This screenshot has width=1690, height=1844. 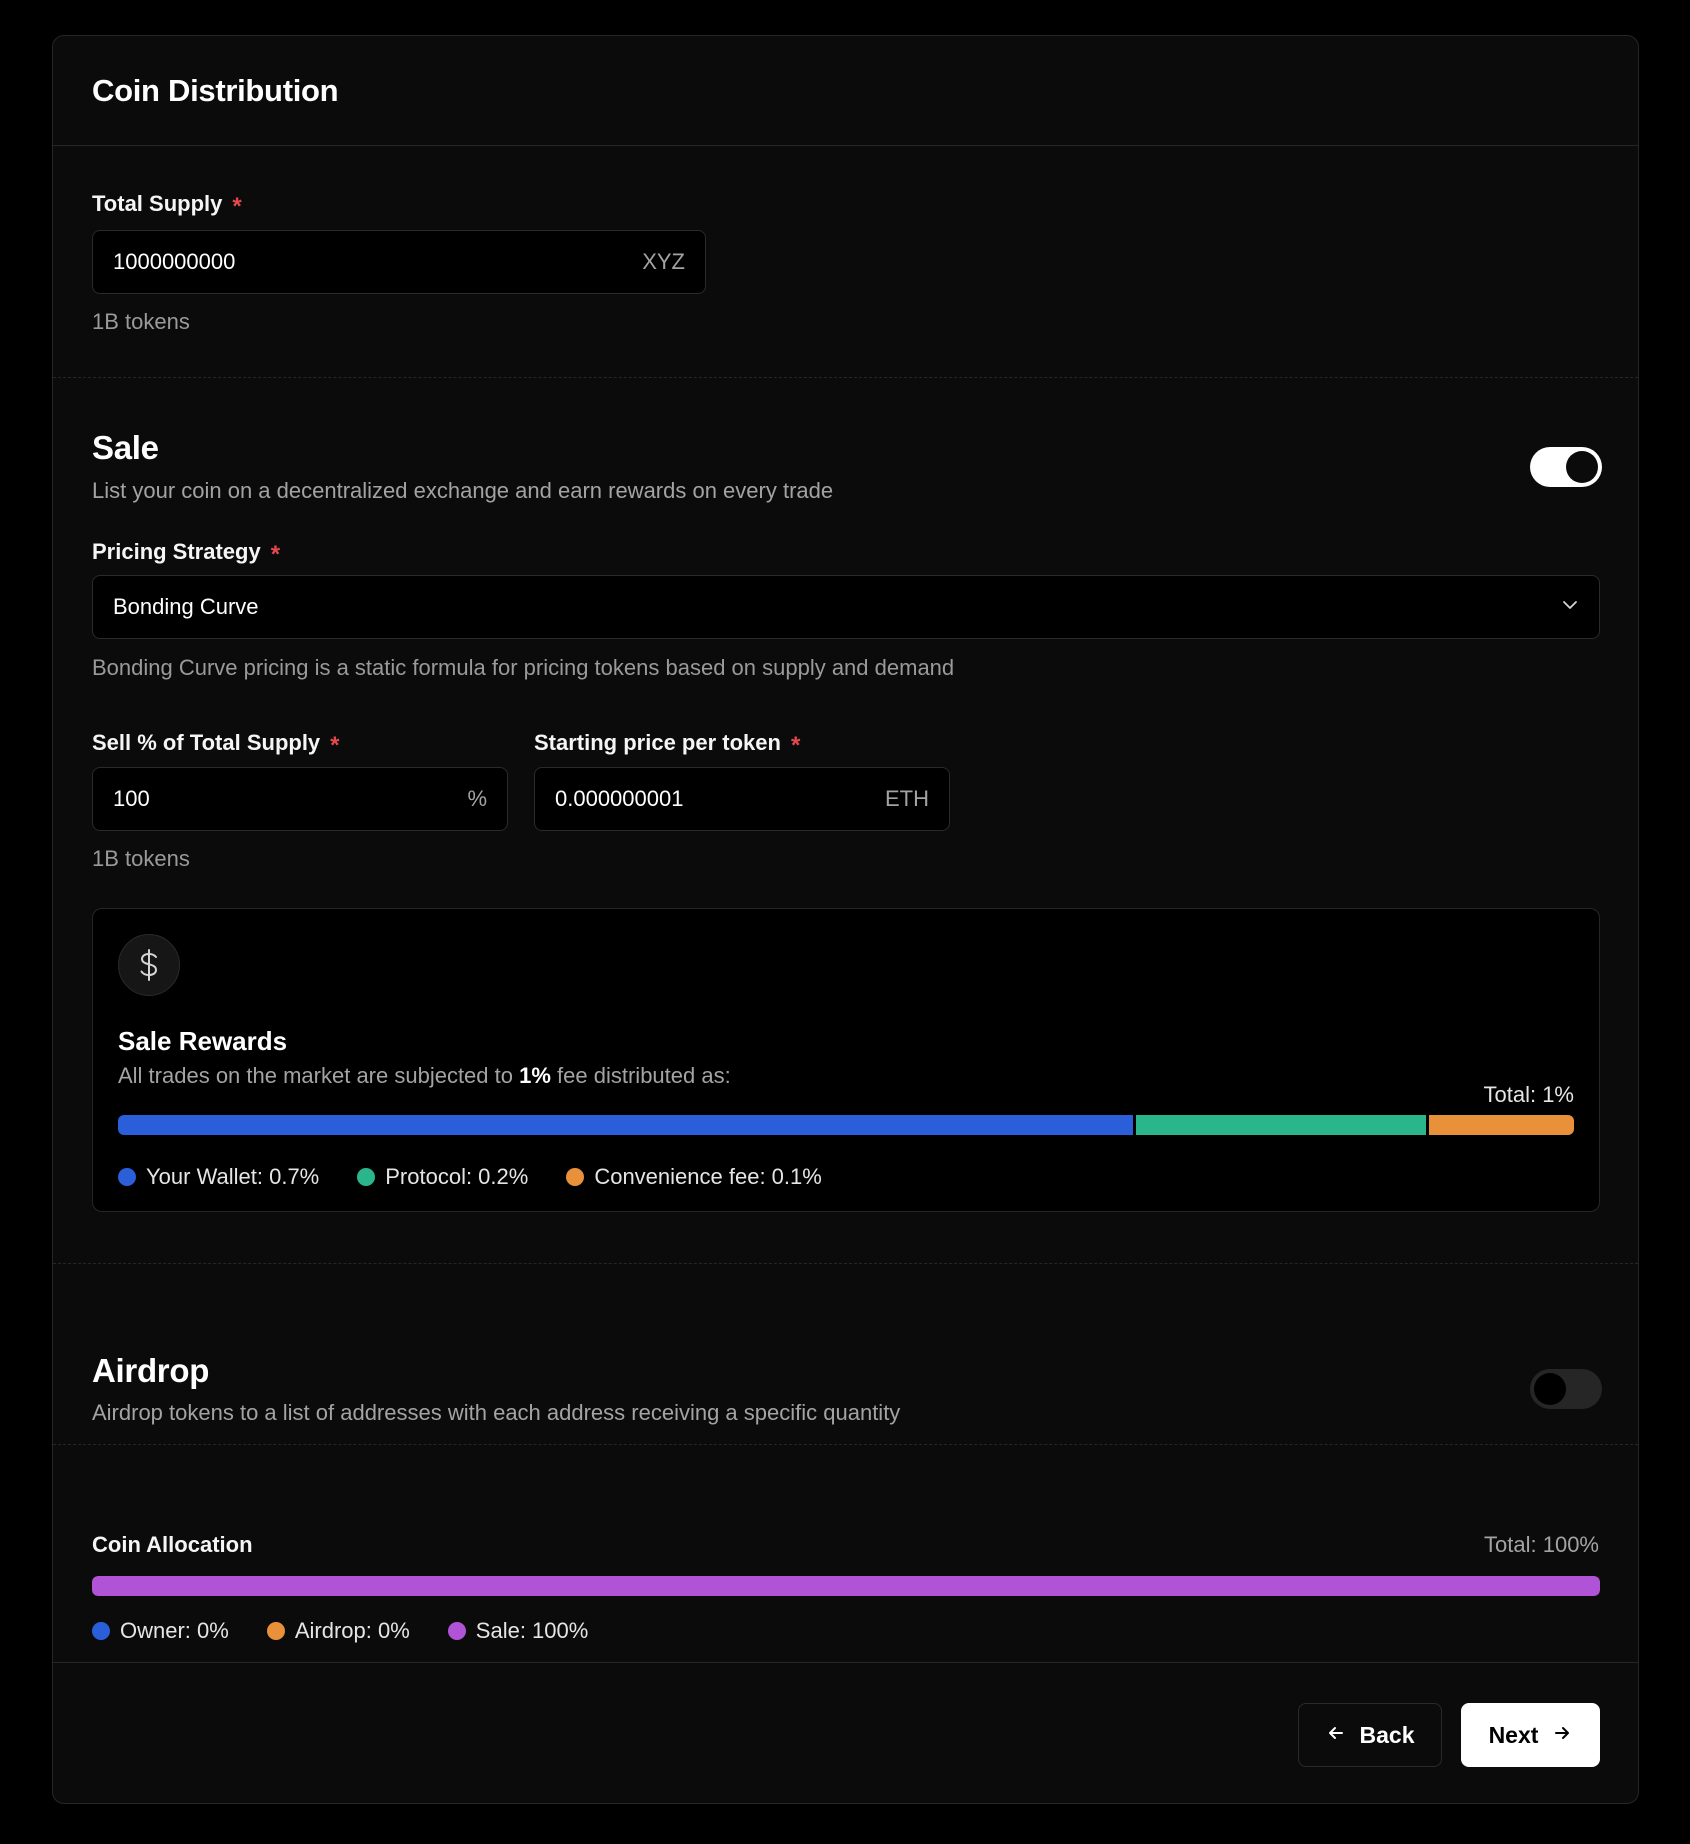 I want to click on legend-label: Protocol: 0.2%, so click(x=457, y=1176).